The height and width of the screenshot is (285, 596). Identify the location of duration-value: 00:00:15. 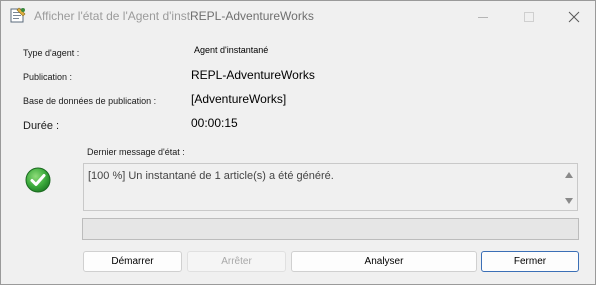
(214, 123).